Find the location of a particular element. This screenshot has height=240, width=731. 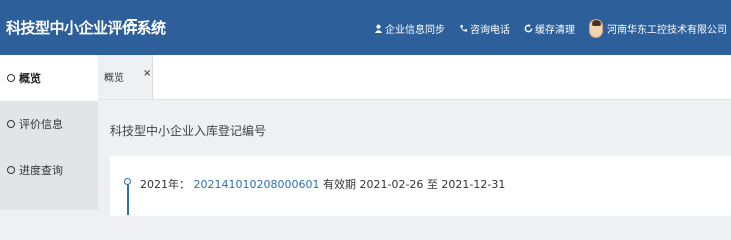

validity-end: 2021-12-31 is located at coordinates (473, 184).